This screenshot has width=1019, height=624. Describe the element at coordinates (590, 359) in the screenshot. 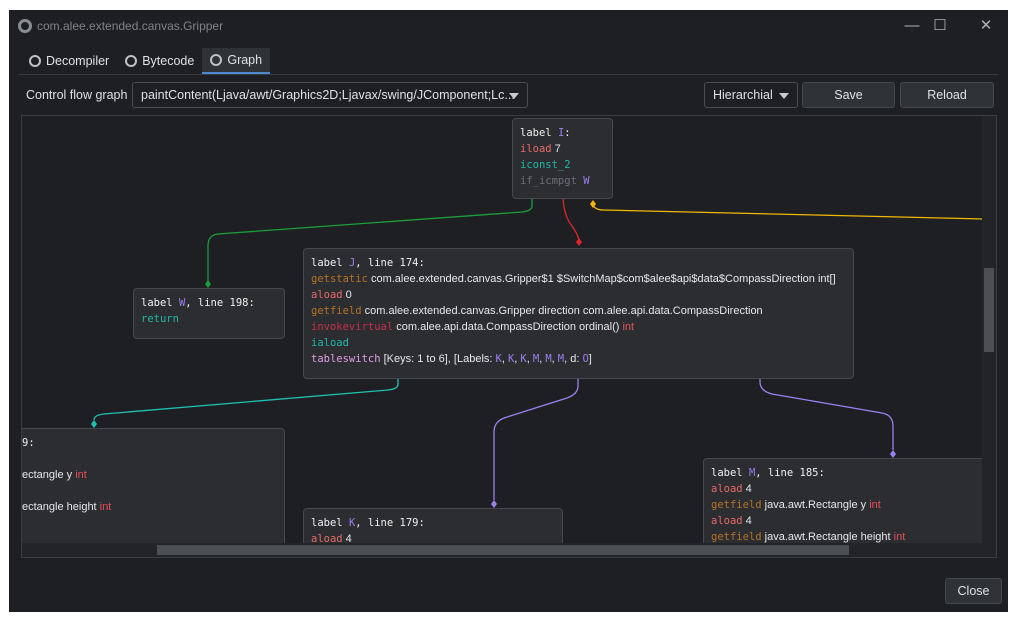

I see `token-txt: ]` at that location.